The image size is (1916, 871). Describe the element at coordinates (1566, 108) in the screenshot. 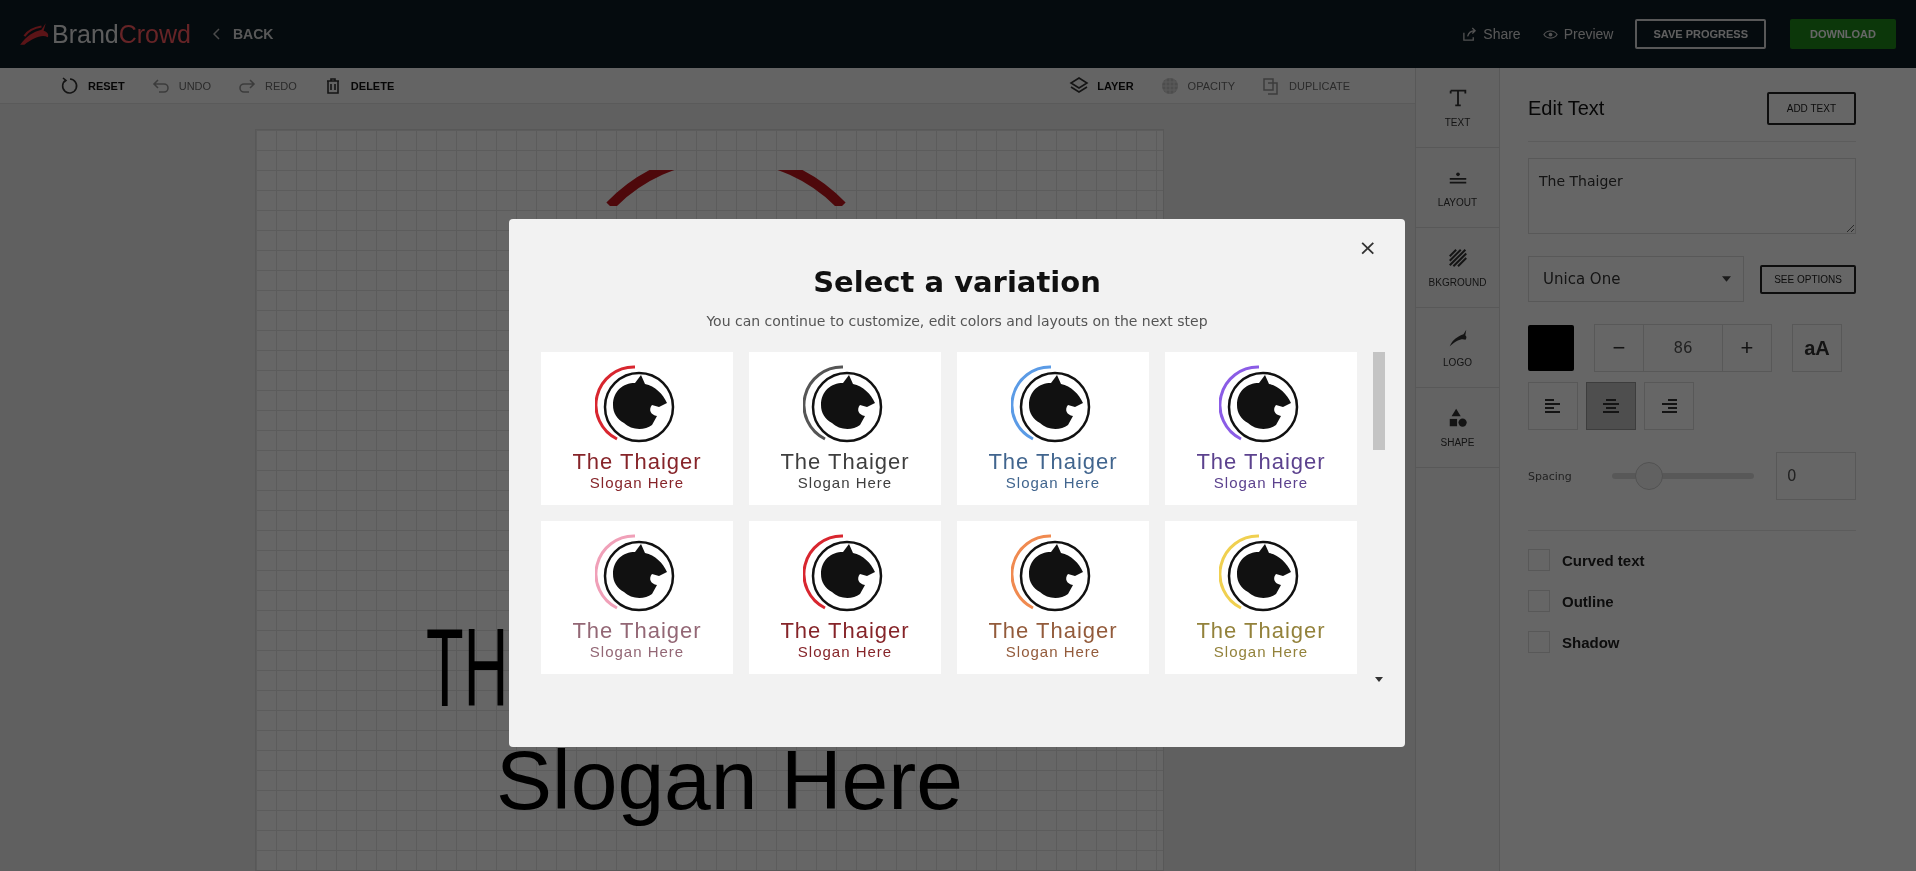

I see `panel-title: Edit Text` at that location.